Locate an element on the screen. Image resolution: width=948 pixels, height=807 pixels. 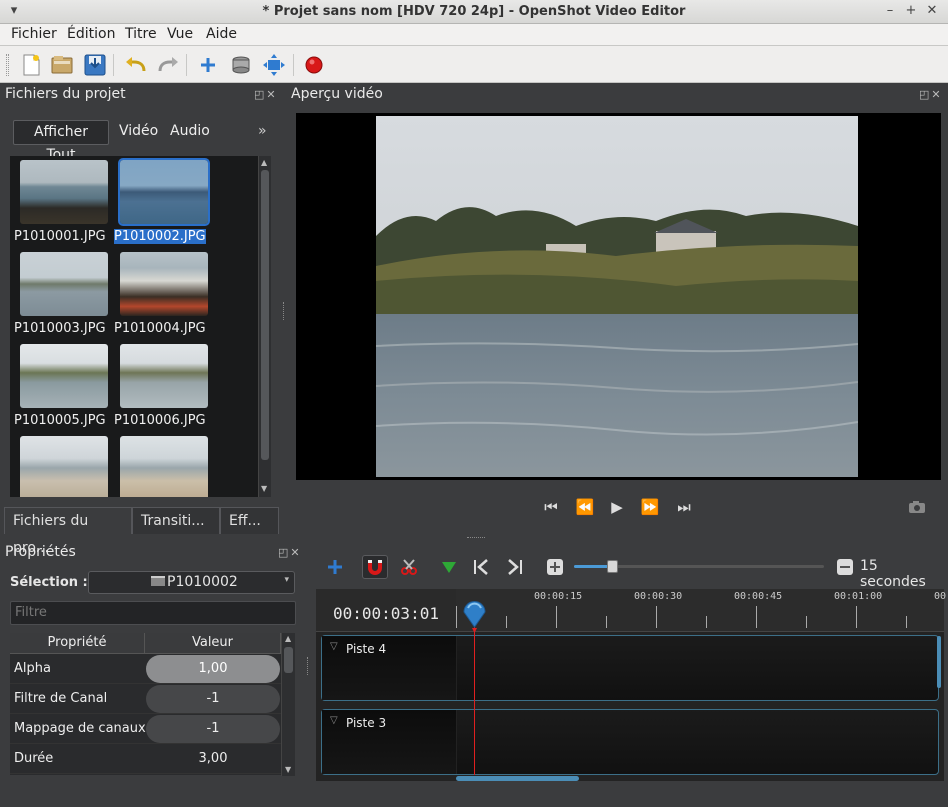
file-name: P1010004.JPG is located at coordinates (160, 328).